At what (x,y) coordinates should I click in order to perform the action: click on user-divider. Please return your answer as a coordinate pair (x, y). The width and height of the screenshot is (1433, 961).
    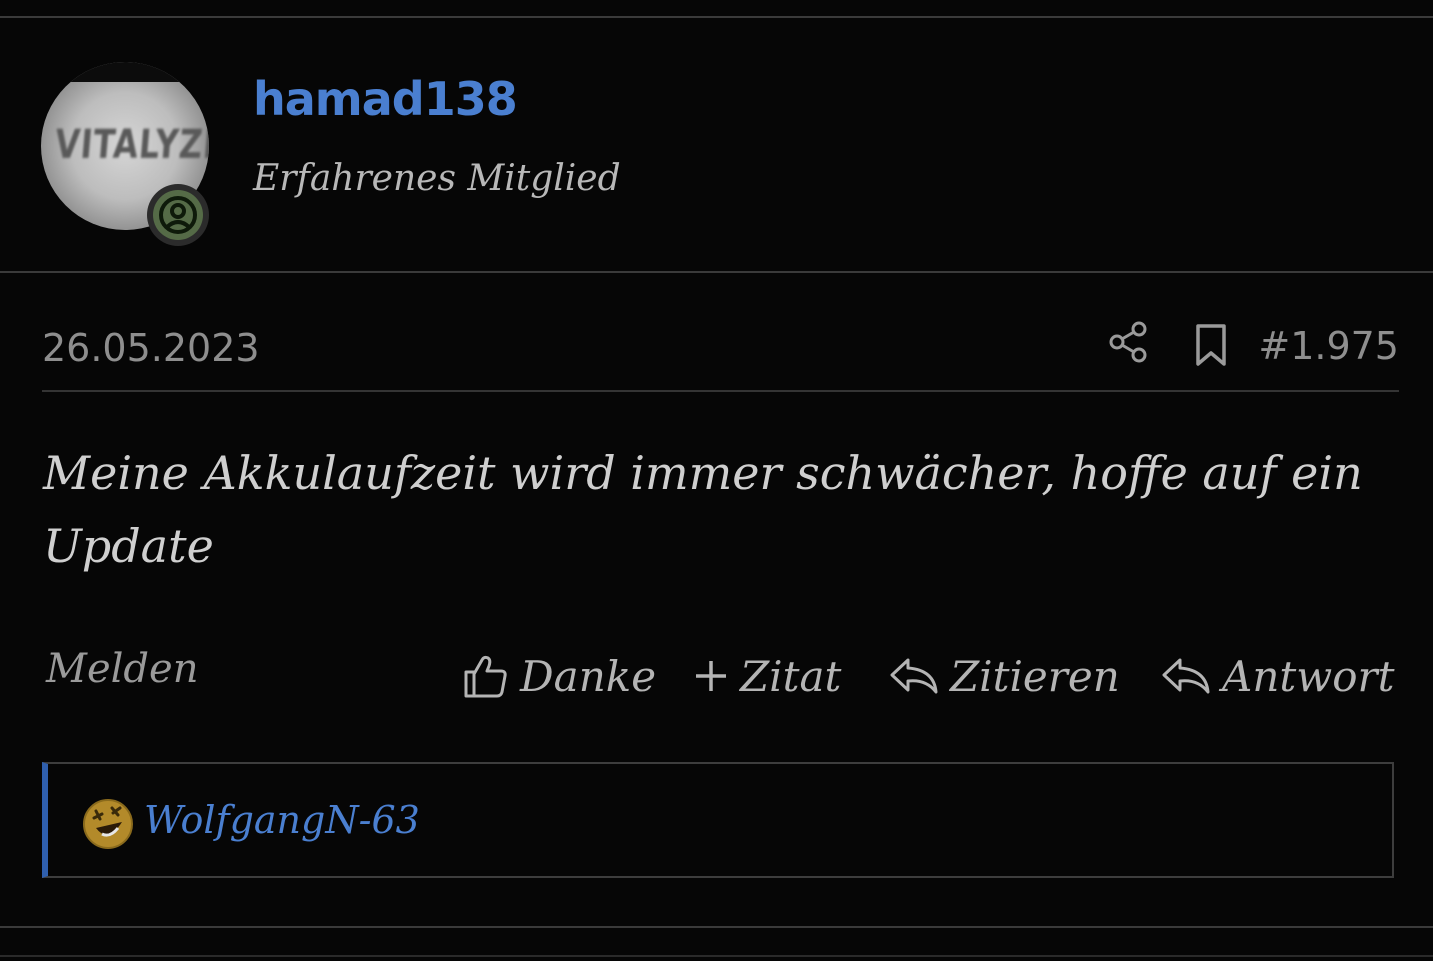
    Looking at the image, I should click on (716, 272).